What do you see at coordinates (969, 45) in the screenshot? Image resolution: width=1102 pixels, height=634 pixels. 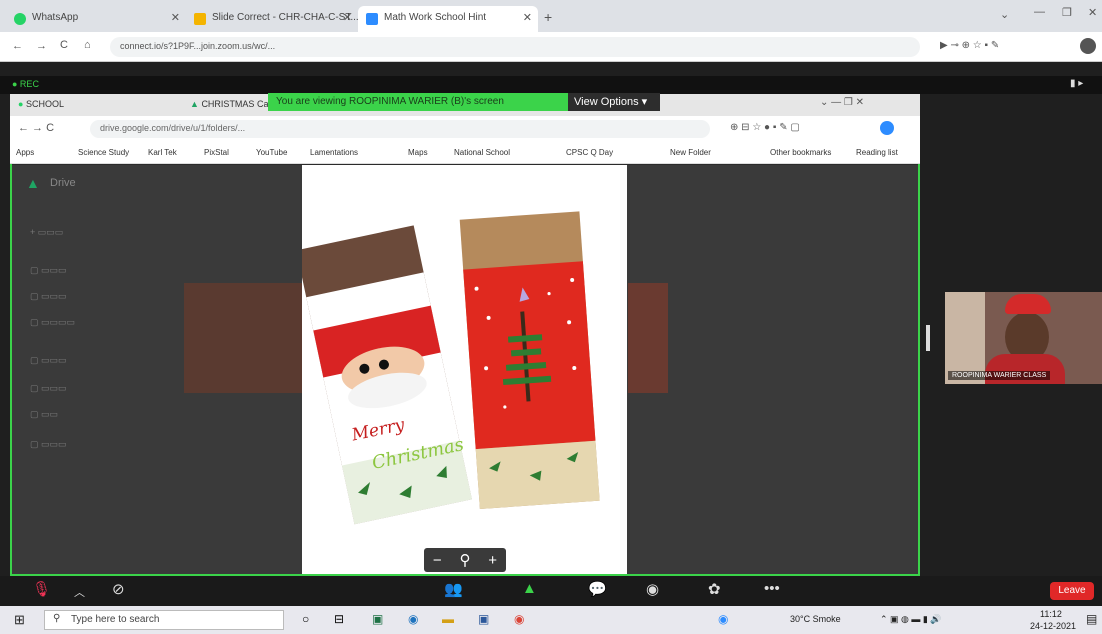 I see `extensions-icon: ▶ ⊸ ⊕ ☆ ▪ ✎` at bounding box center [969, 45].